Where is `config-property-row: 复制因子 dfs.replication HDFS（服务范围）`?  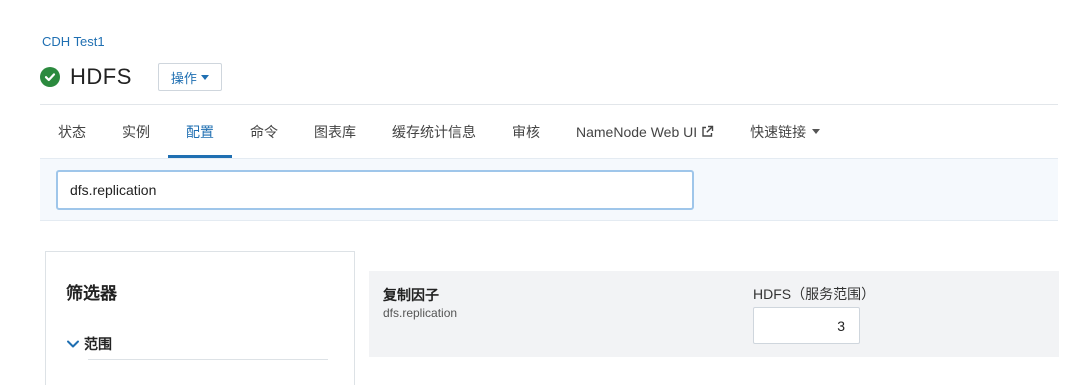 config-property-row: 复制因子 dfs.replication HDFS（服务范围） is located at coordinates (714, 314).